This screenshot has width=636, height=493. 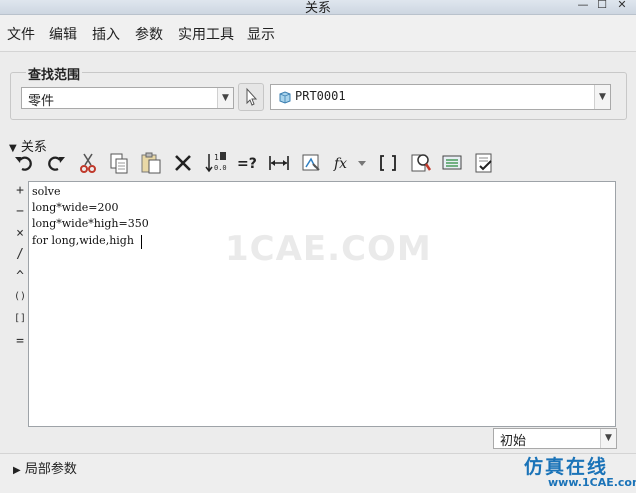 What do you see at coordinates (279, 163) in the screenshot?
I see `insert-dimension-icon` at bounding box center [279, 163].